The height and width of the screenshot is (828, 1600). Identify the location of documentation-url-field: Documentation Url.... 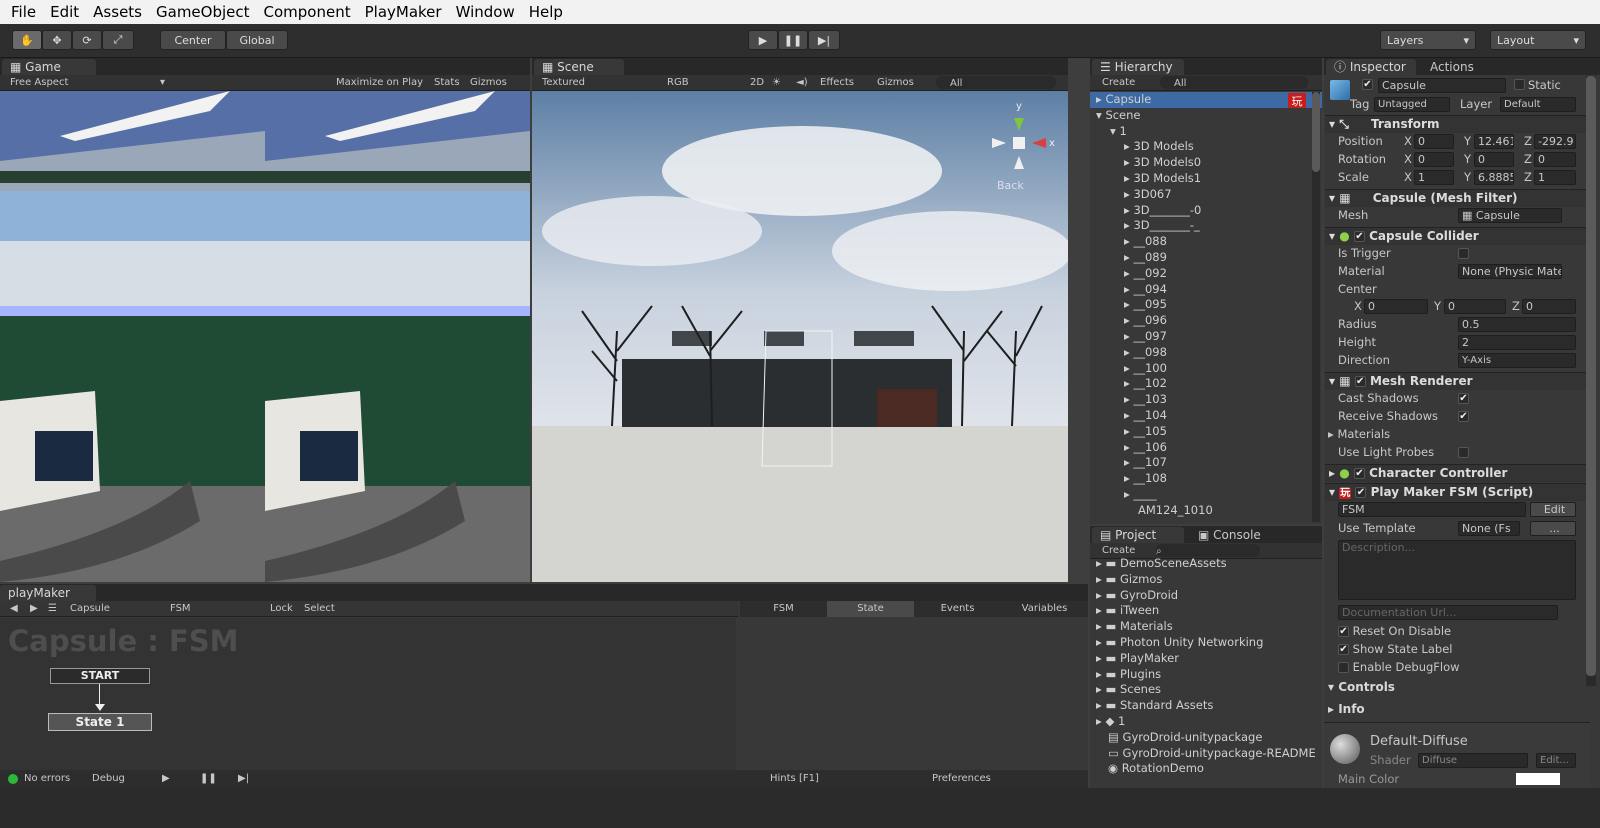
(1448, 612).